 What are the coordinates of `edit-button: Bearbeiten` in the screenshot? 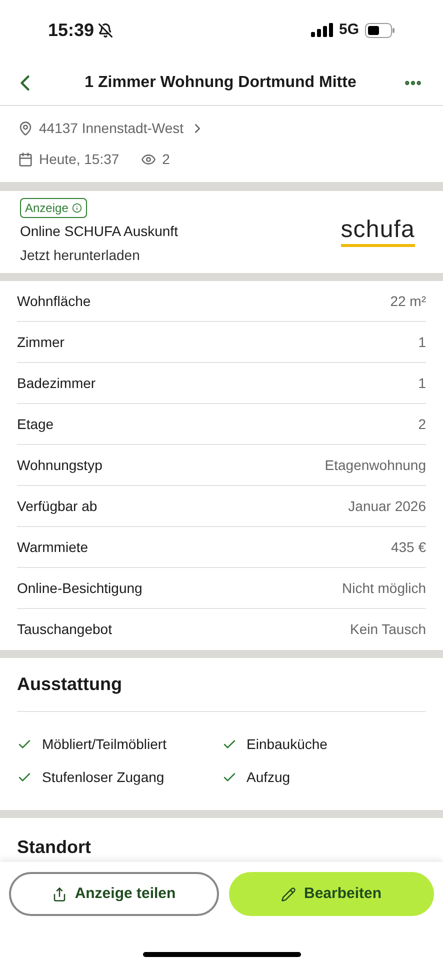 It's located at (331, 894).